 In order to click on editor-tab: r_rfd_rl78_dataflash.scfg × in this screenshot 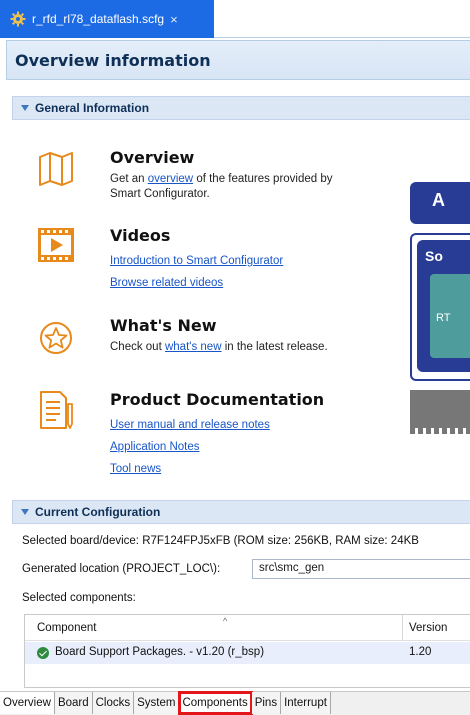, I will do `click(107, 19)`.